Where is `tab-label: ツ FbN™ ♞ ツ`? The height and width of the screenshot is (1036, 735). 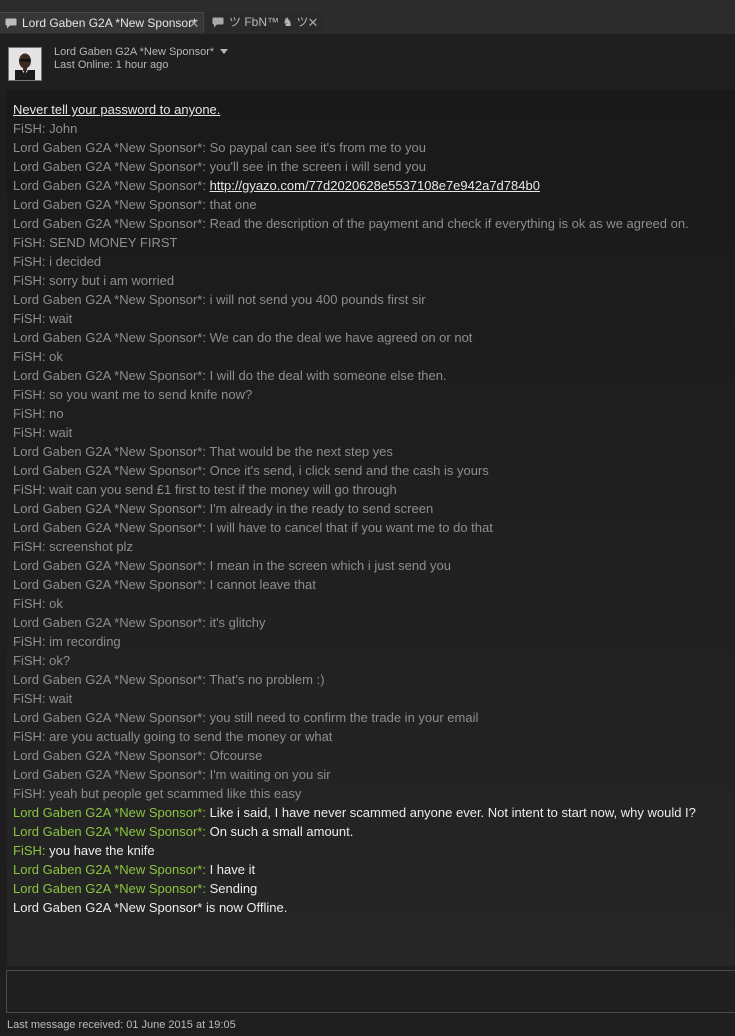 tab-label: ツ FbN™ ♞ ツ is located at coordinates (269, 22).